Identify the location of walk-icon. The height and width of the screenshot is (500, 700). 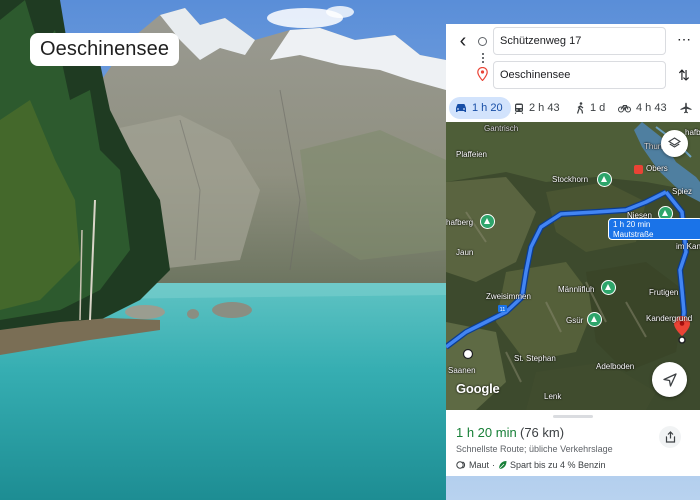
(580, 108).